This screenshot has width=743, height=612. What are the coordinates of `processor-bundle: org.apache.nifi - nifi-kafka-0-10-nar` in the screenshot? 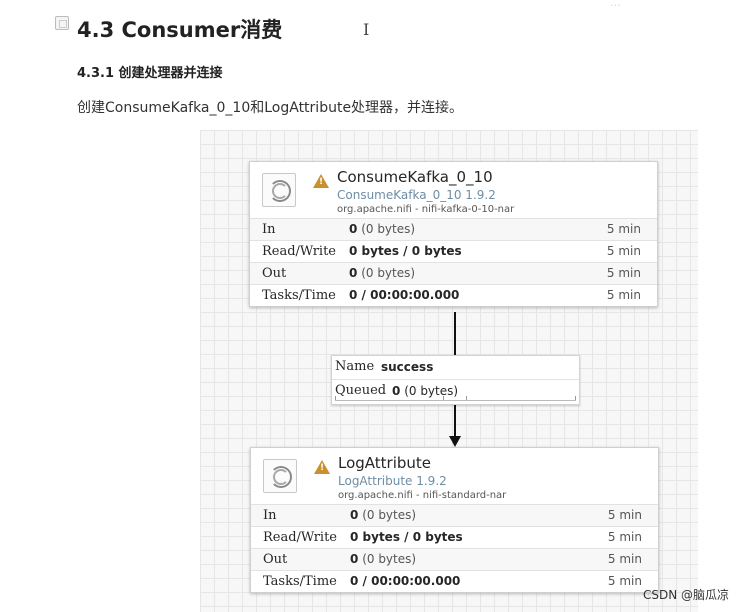 It's located at (426, 209).